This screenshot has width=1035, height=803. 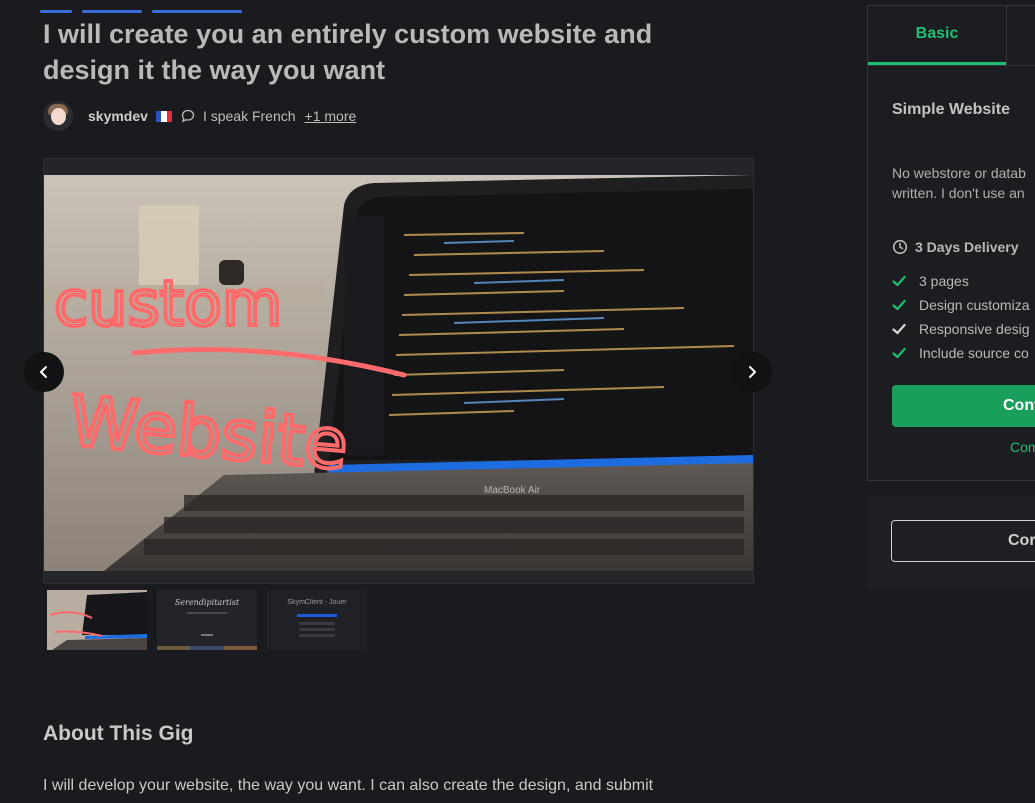 I want to click on continue-button: Cont, so click(x=963, y=406).